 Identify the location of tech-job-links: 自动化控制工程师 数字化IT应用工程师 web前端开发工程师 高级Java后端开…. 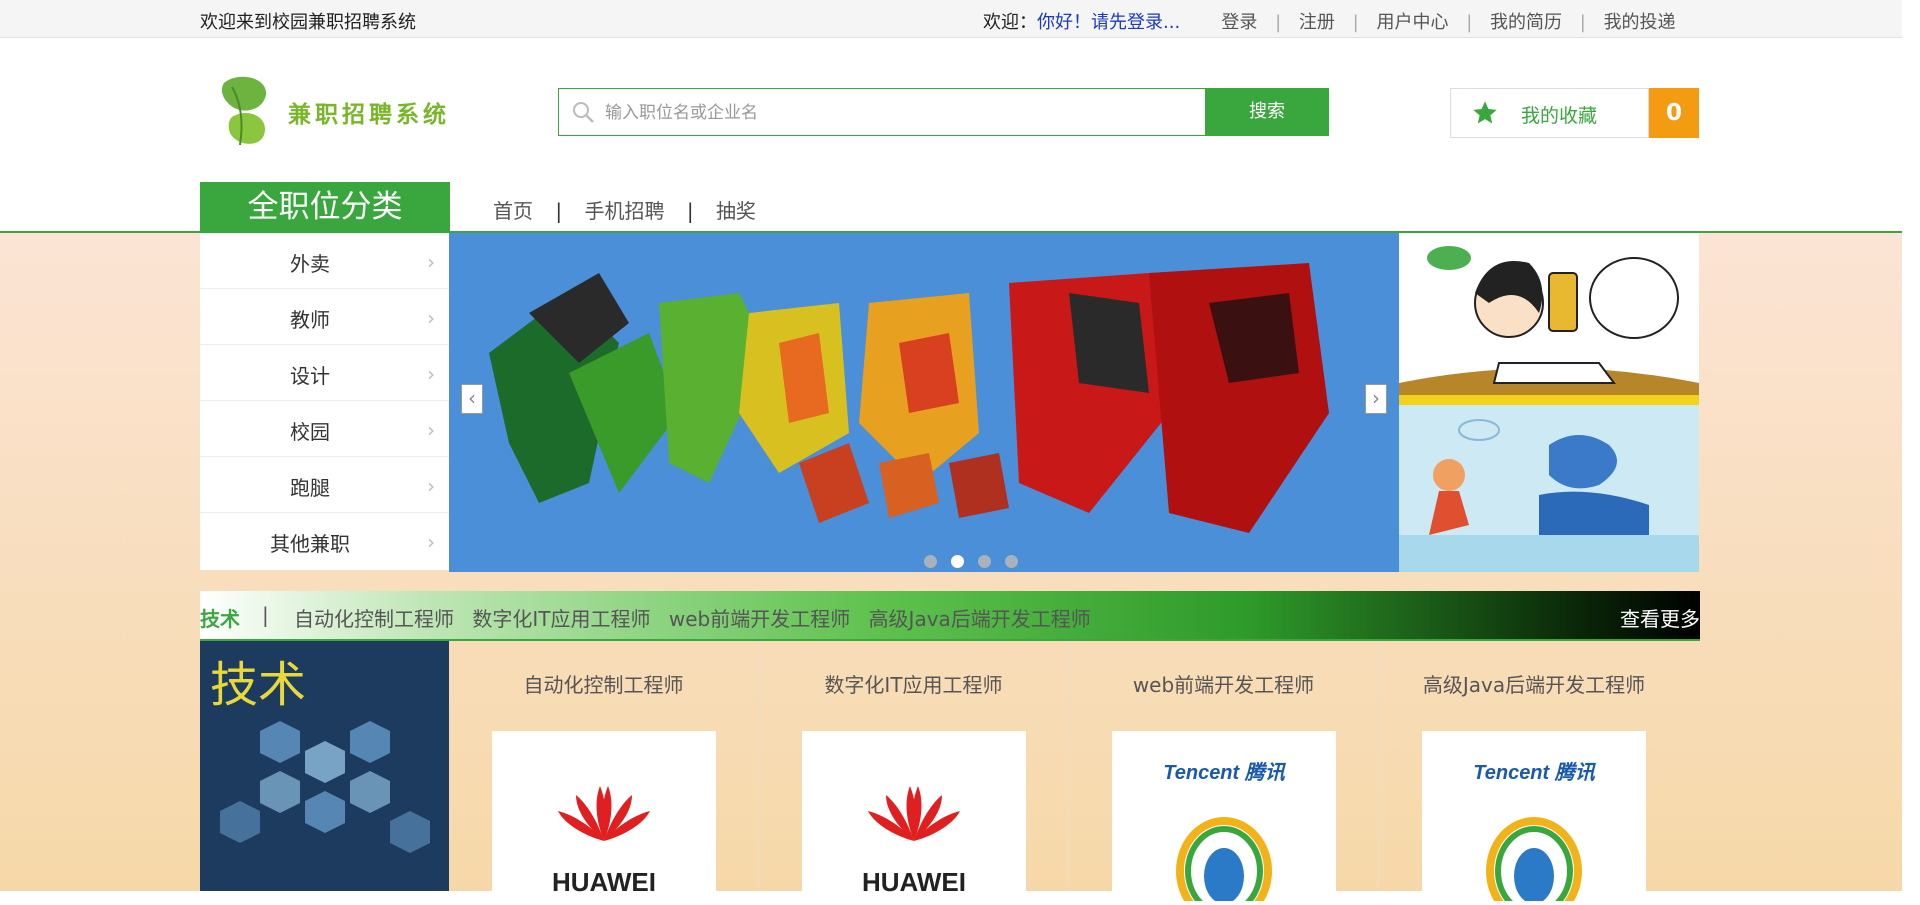
(698, 617).